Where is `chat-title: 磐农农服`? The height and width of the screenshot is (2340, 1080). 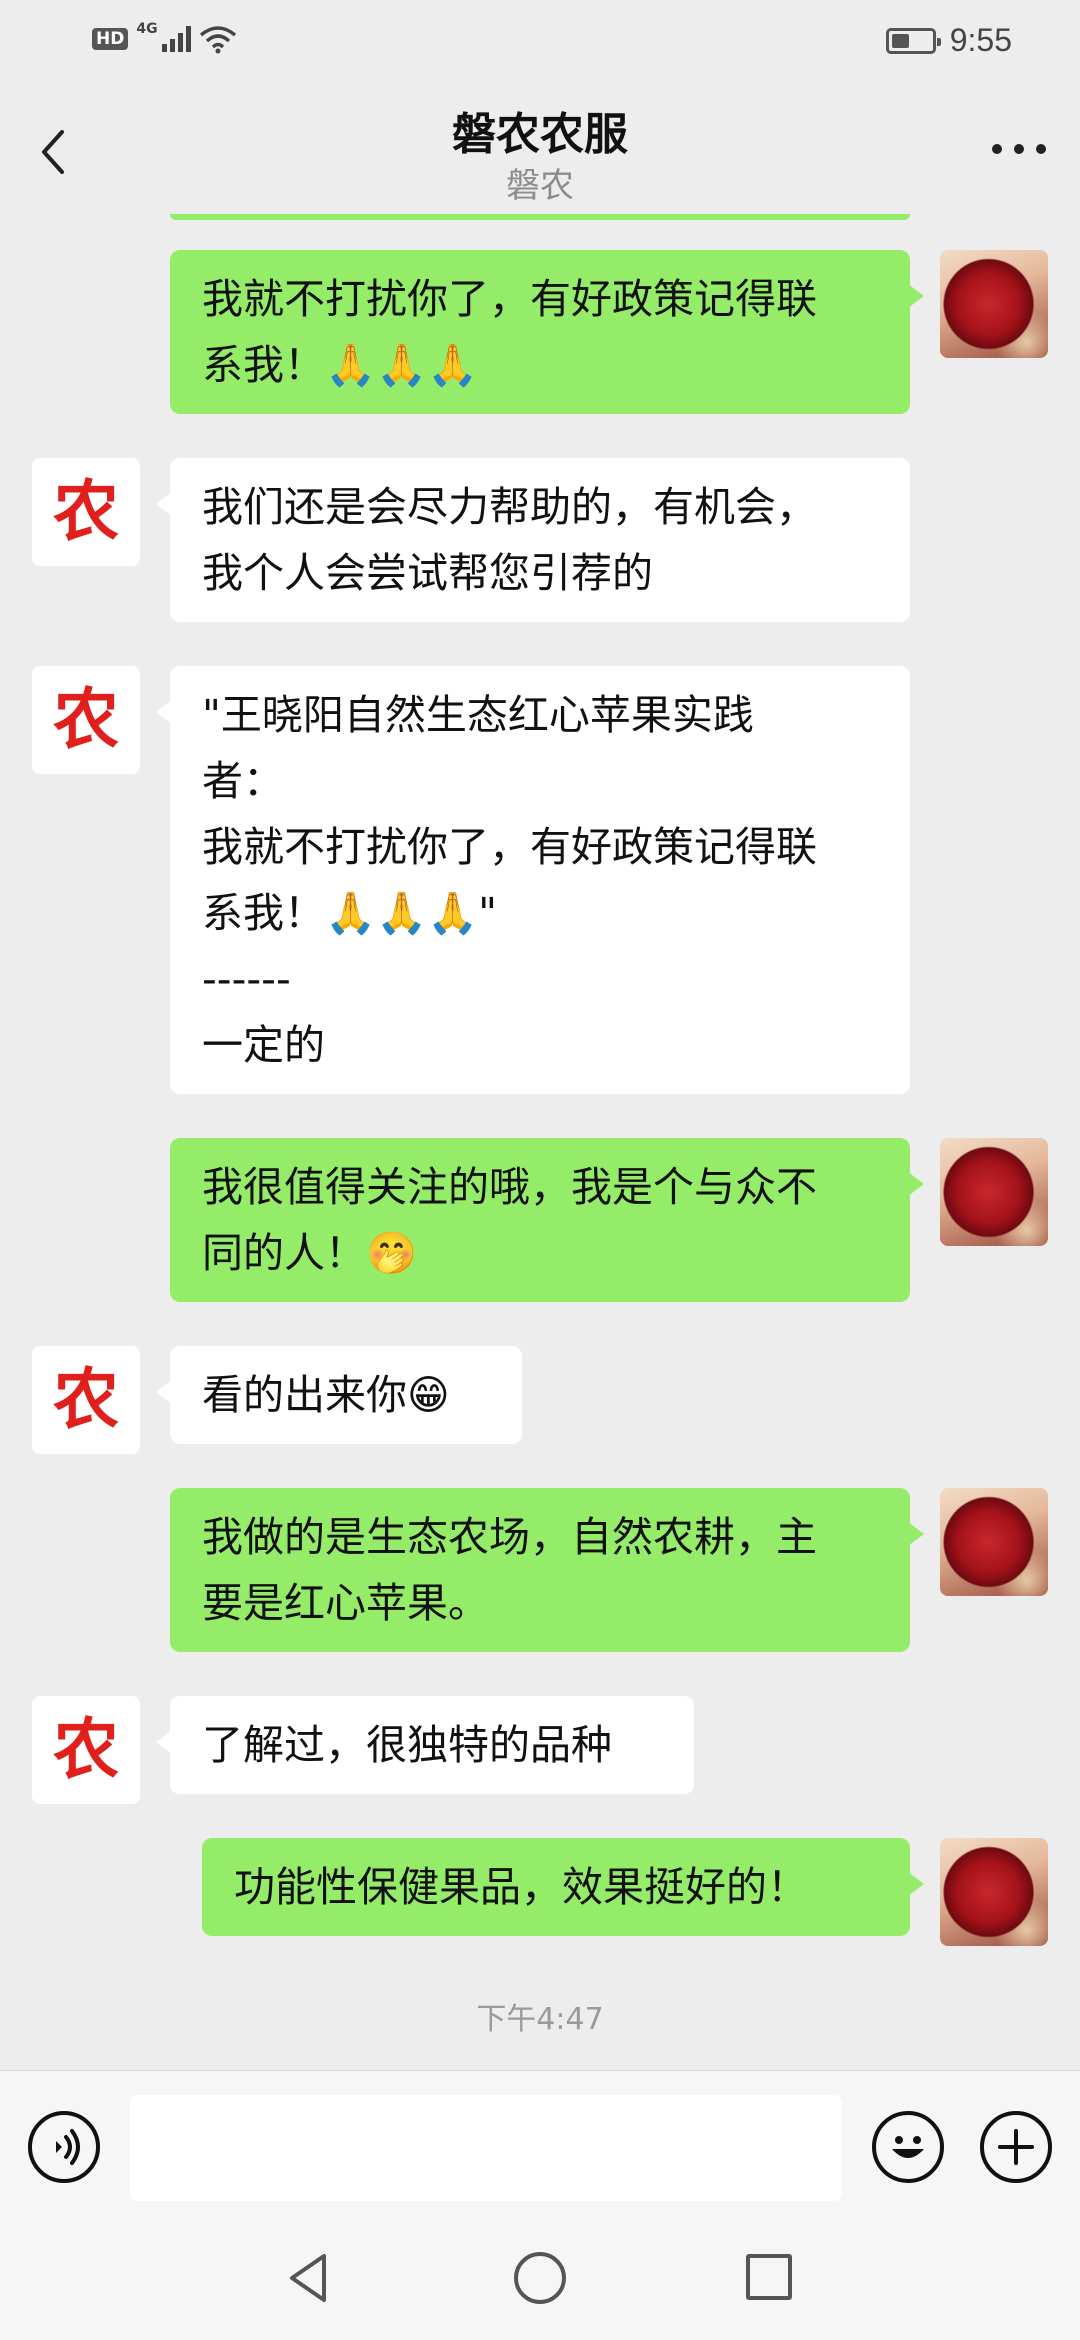
chat-title: 磐农农服 is located at coordinates (540, 134).